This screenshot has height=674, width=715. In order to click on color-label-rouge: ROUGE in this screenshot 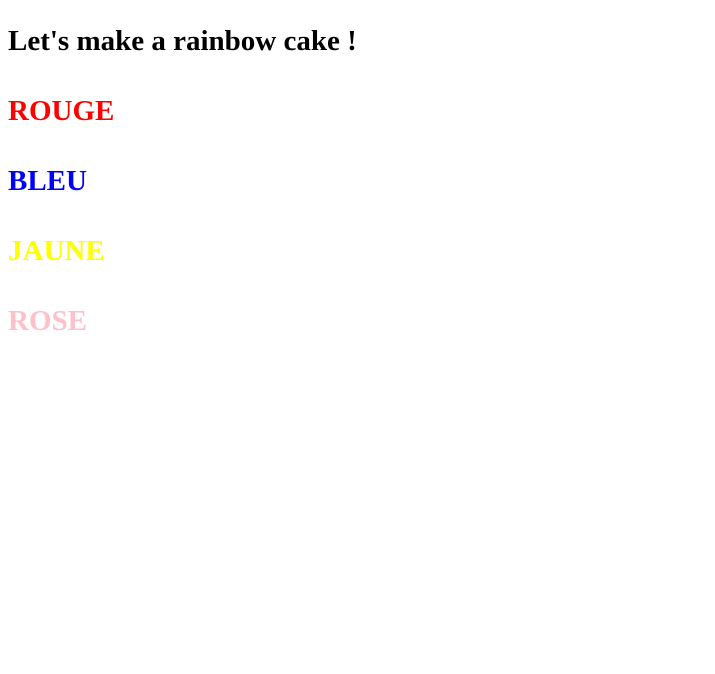, I will do `click(61, 111)`.